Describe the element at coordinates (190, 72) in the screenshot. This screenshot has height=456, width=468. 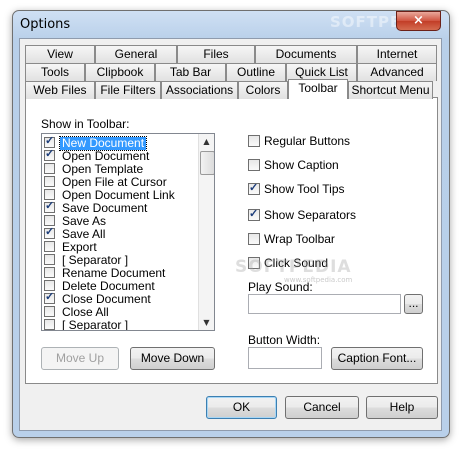
I see `tab-tab-bar: Tab Bar` at that location.